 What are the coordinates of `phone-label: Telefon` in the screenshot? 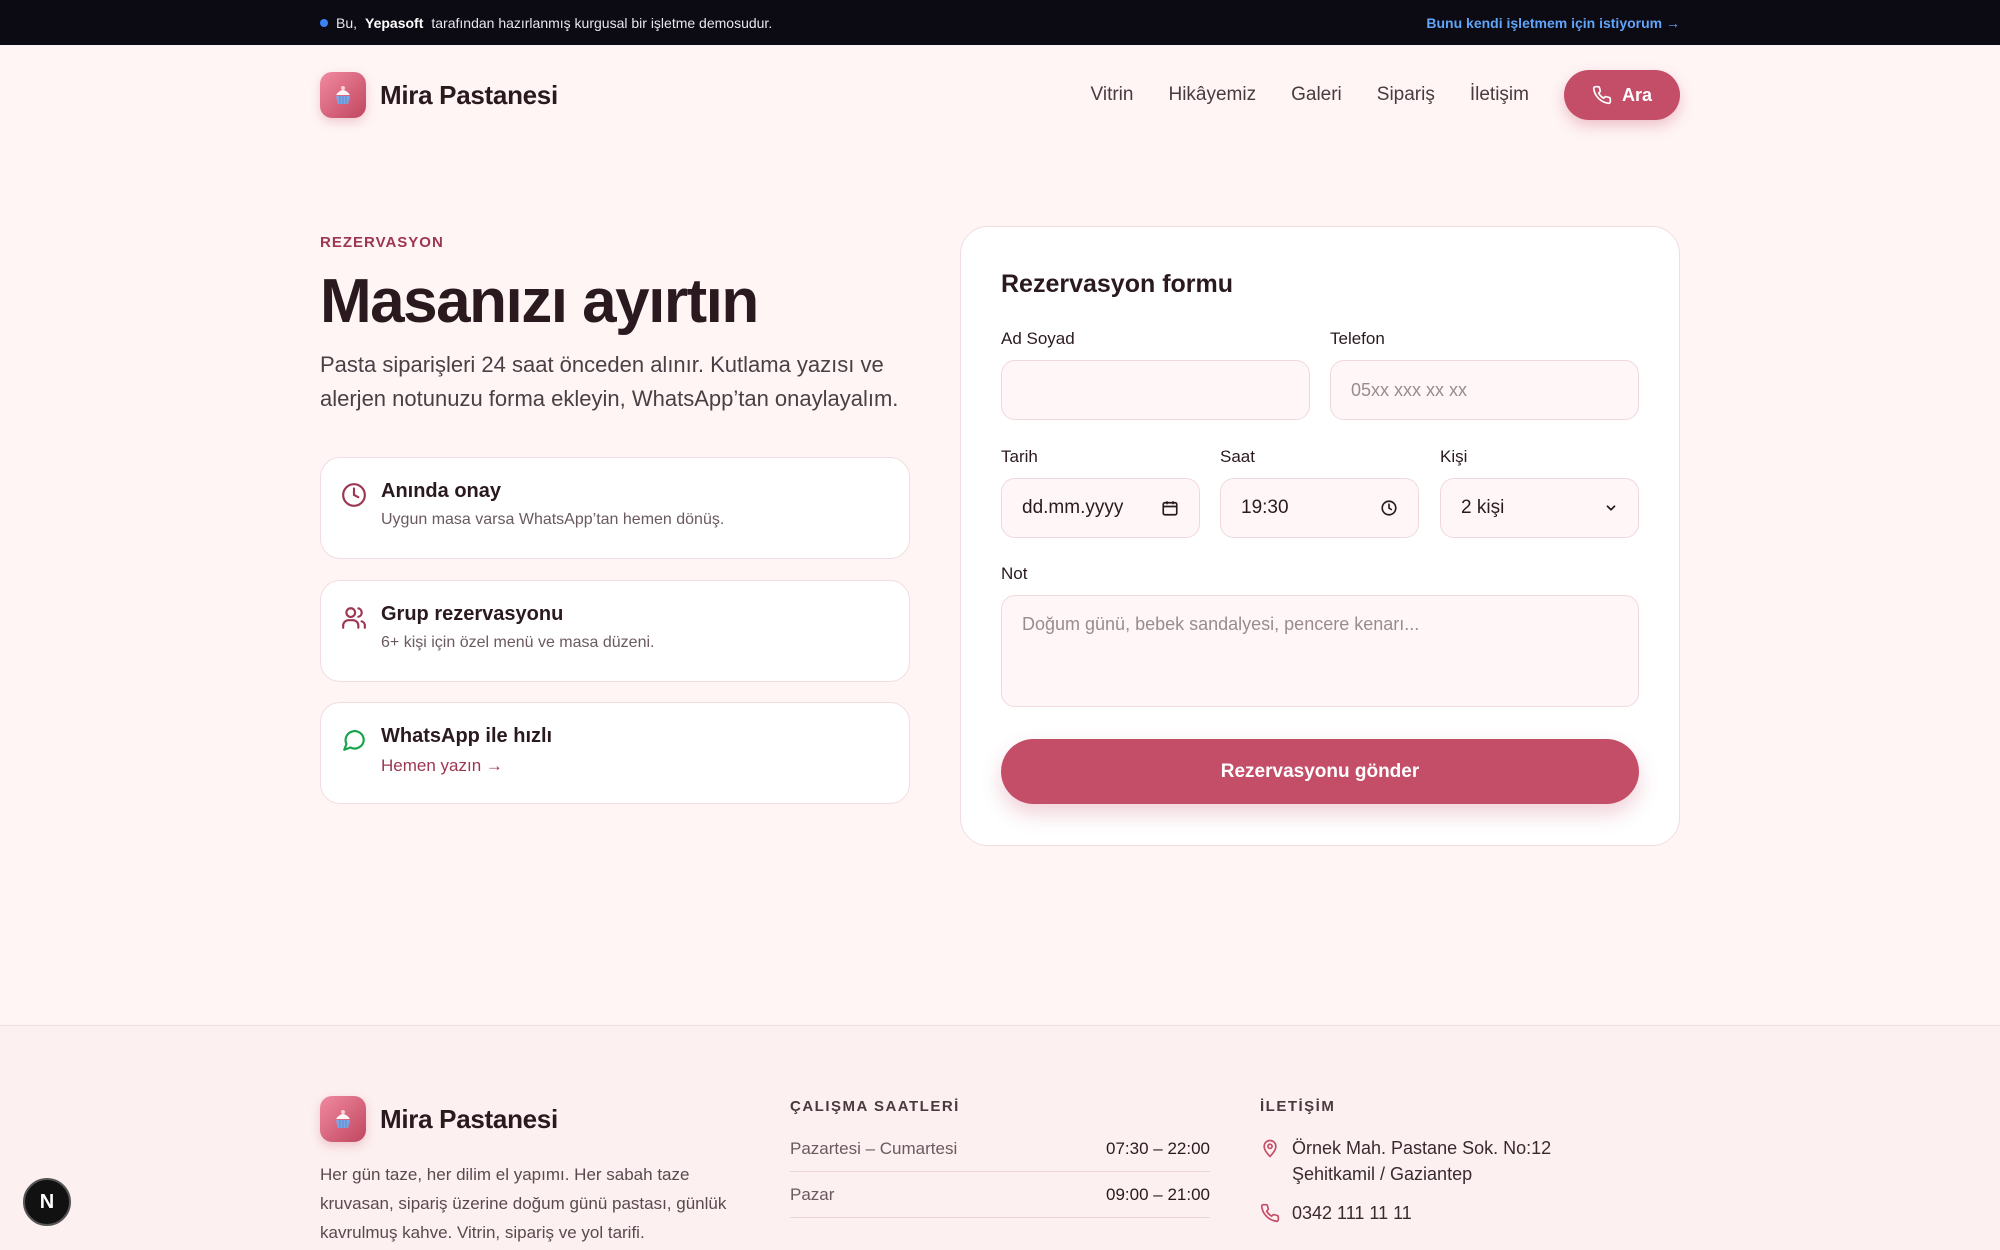 It's located at (1357, 338).